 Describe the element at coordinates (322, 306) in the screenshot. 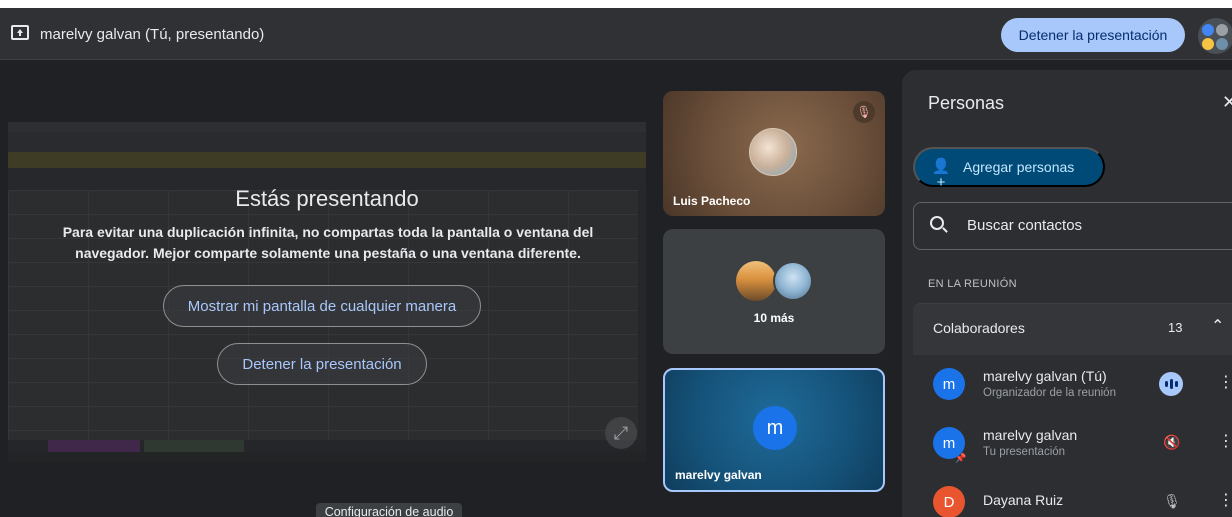

I see `show-screen-anyway-button: Mostrar mi pantalla de cualquier manera` at that location.